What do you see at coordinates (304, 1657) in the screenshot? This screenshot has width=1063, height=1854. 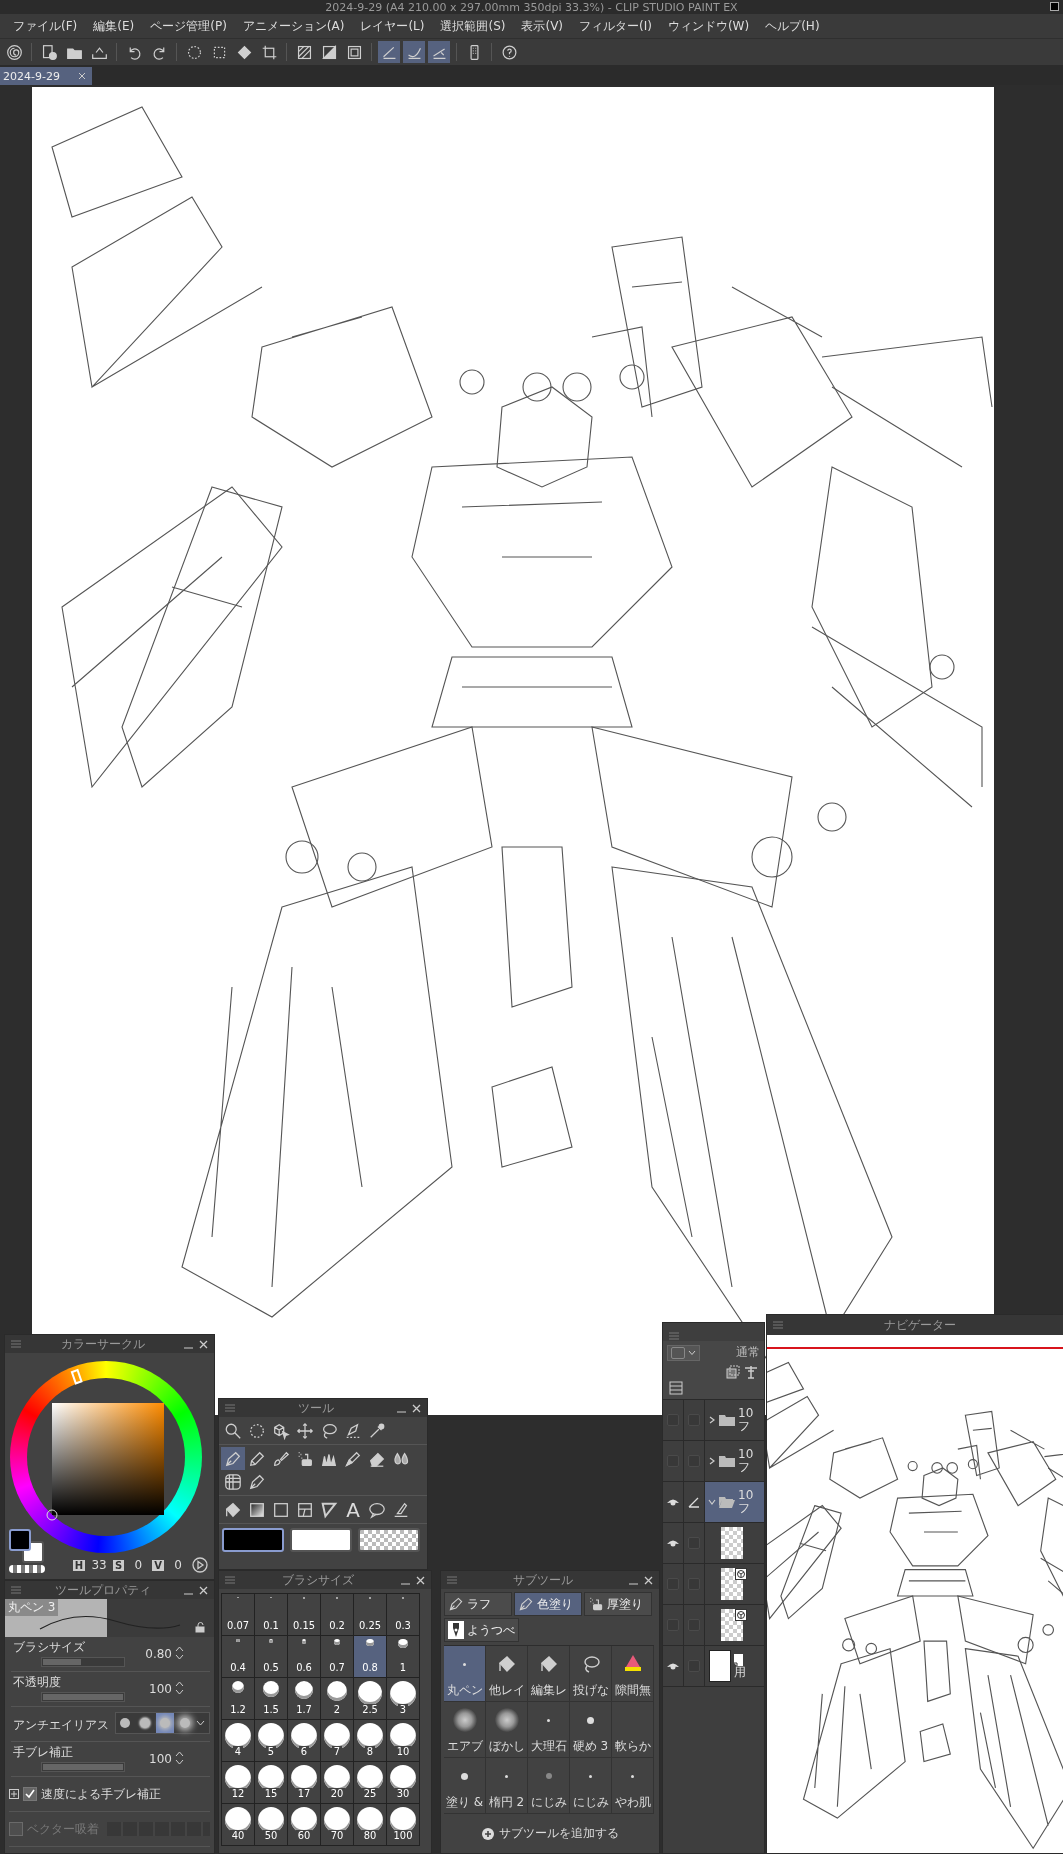 I see `brush-size-option: 0.6` at bounding box center [304, 1657].